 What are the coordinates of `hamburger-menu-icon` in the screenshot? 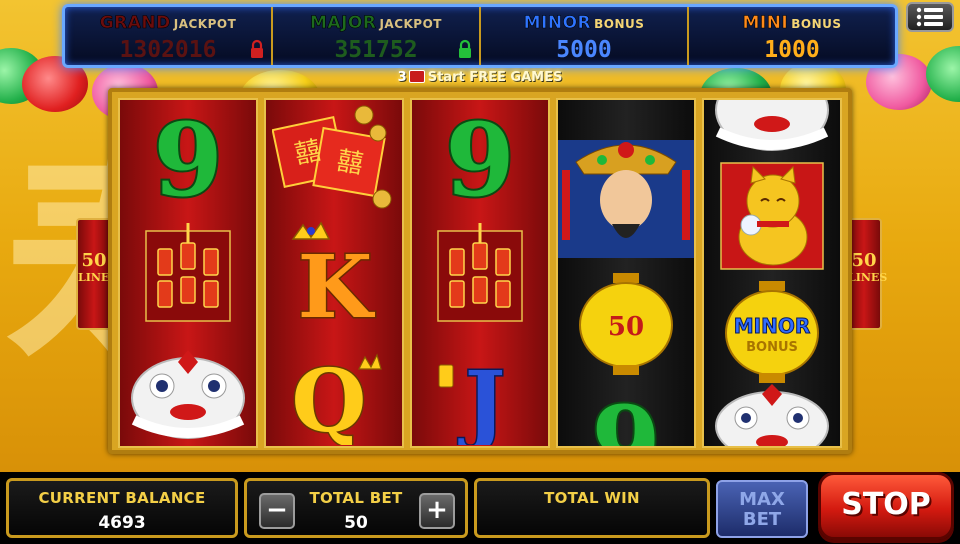 It's located at (929, 17).